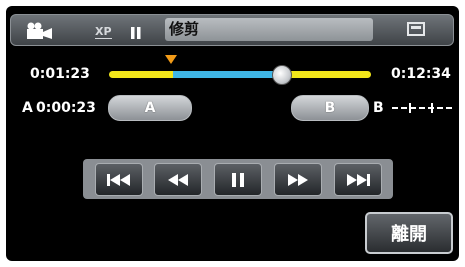  I want to click on skip-back-button, so click(119, 179).